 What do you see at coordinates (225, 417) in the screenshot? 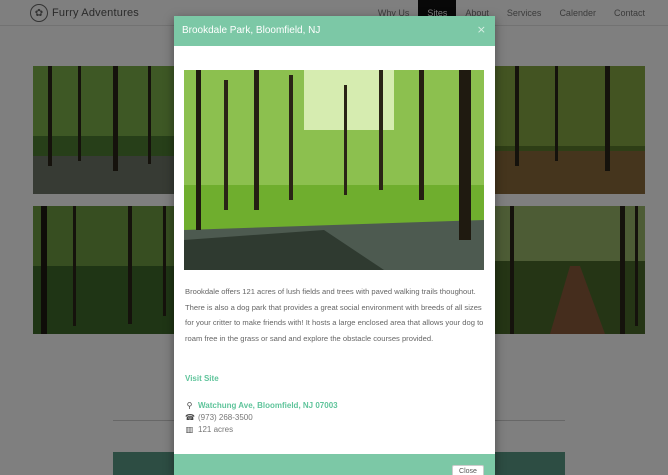
I see `phone-number: (973) 268-3500` at bounding box center [225, 417].